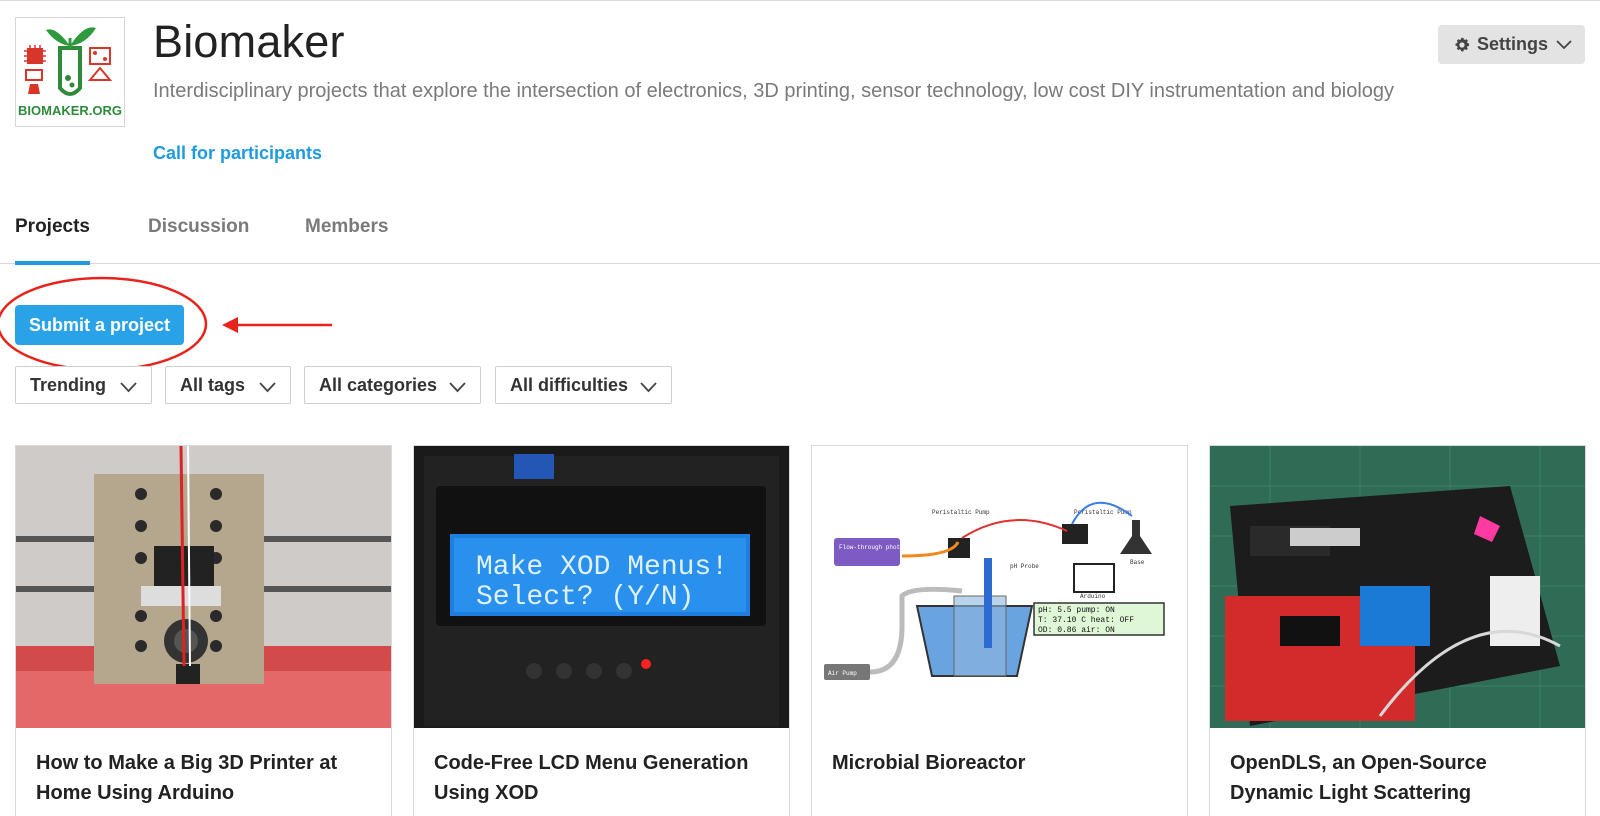  Describe the element at coordinates (68, 384) in the screenshot. I see `filter-sort-label: Trending` at that location.